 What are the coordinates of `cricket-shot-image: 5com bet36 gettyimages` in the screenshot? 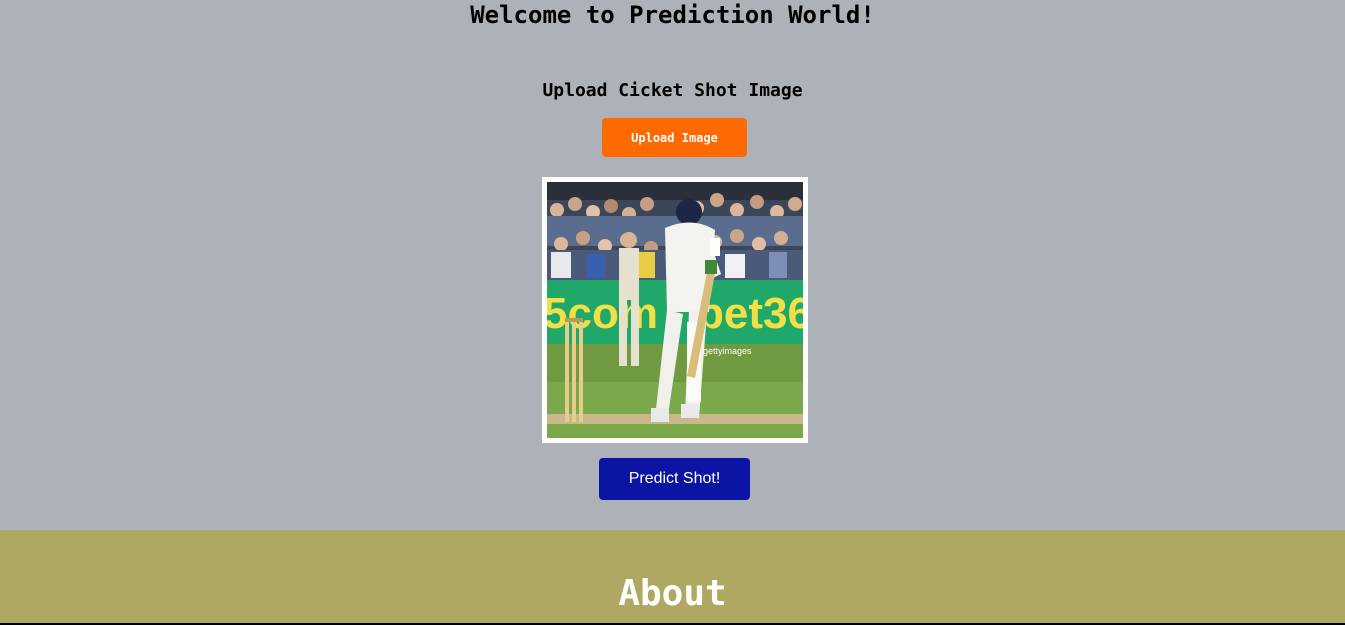 It's located at (675, 310).